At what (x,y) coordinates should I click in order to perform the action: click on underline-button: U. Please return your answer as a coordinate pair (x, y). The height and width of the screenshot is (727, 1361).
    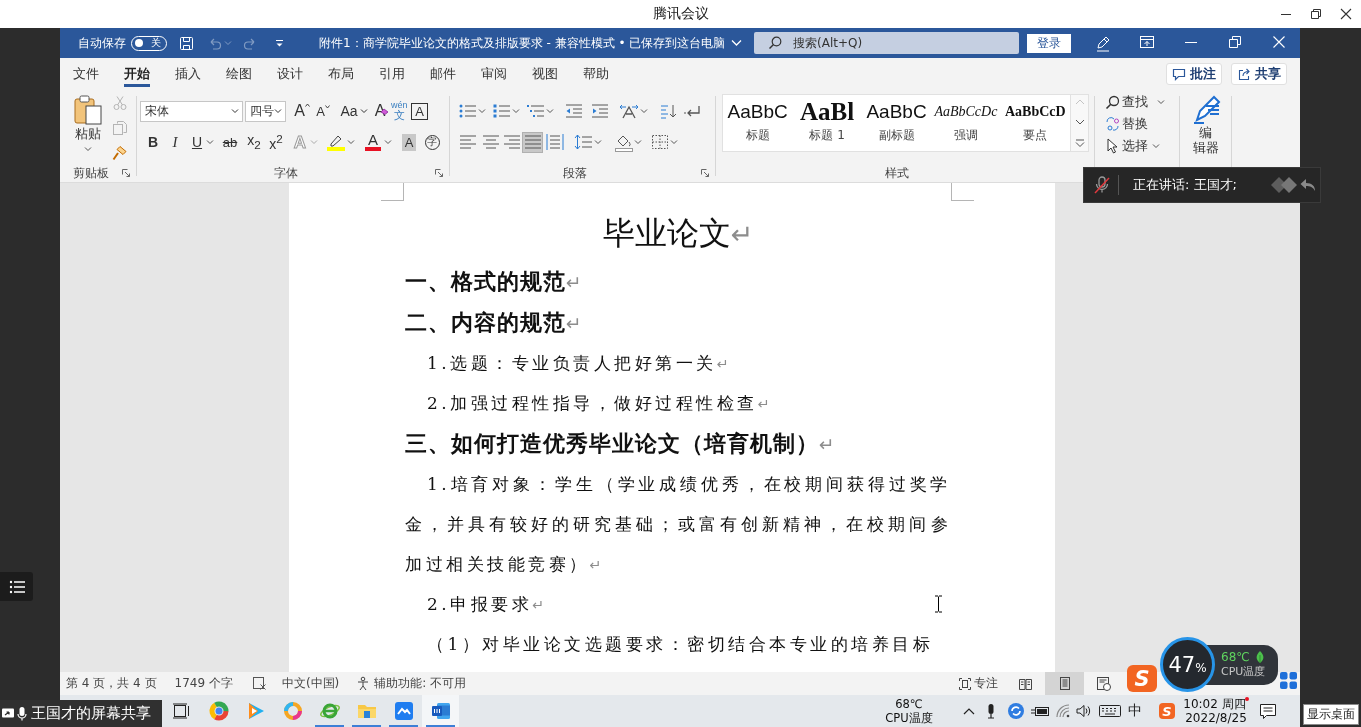
    Looking at the image, I should click on (197, 142).